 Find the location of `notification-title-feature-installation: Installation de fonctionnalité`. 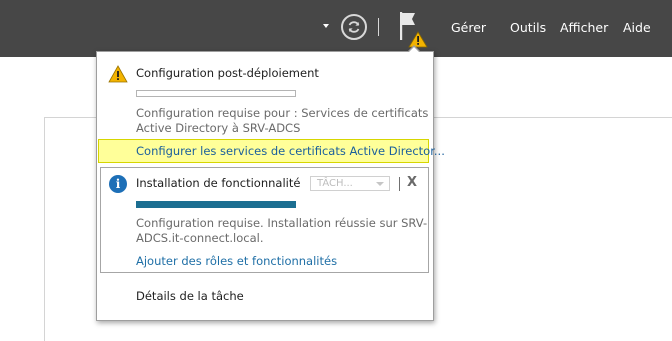

notification-title-feature-installation: Installation de fonctionnalité is located at coordinates (218, 183).